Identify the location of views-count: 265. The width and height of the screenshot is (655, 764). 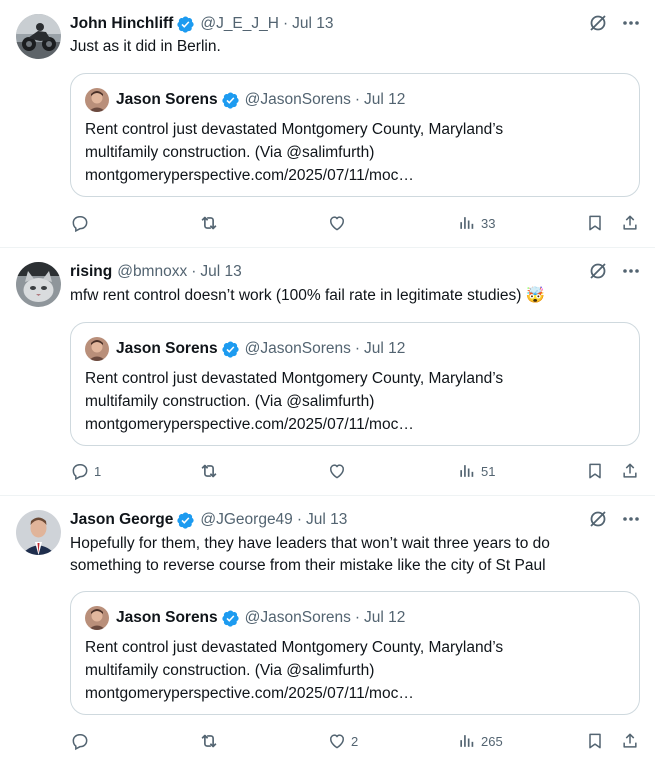
(492, 741).